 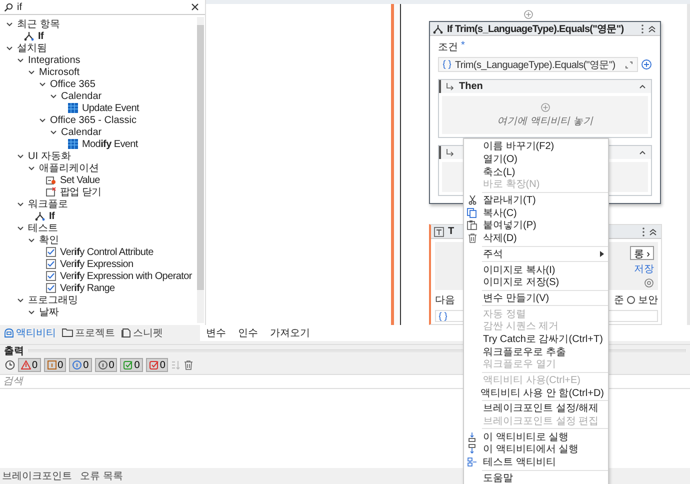 I want to click on menu-item: Try Catch로 감싸기(Ctrl+T), so click(x=536, y=339).